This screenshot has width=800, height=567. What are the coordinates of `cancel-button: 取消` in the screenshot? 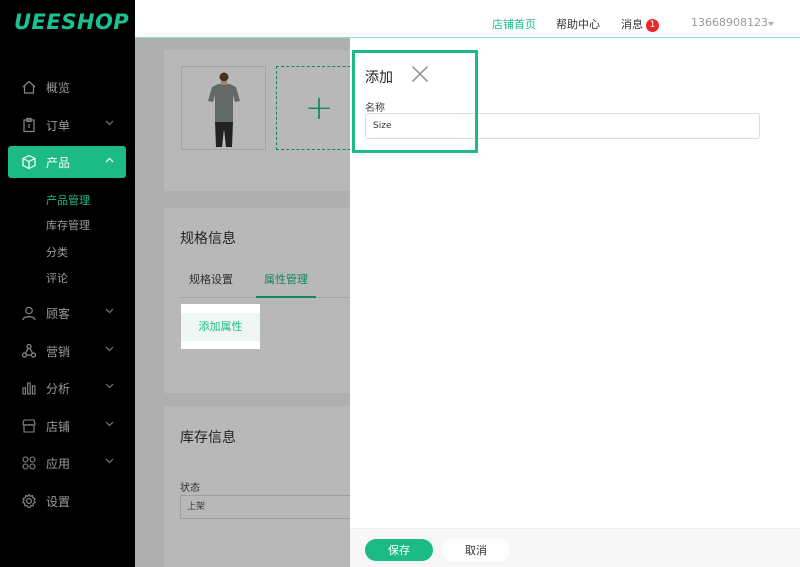 It's located at (476, 550).